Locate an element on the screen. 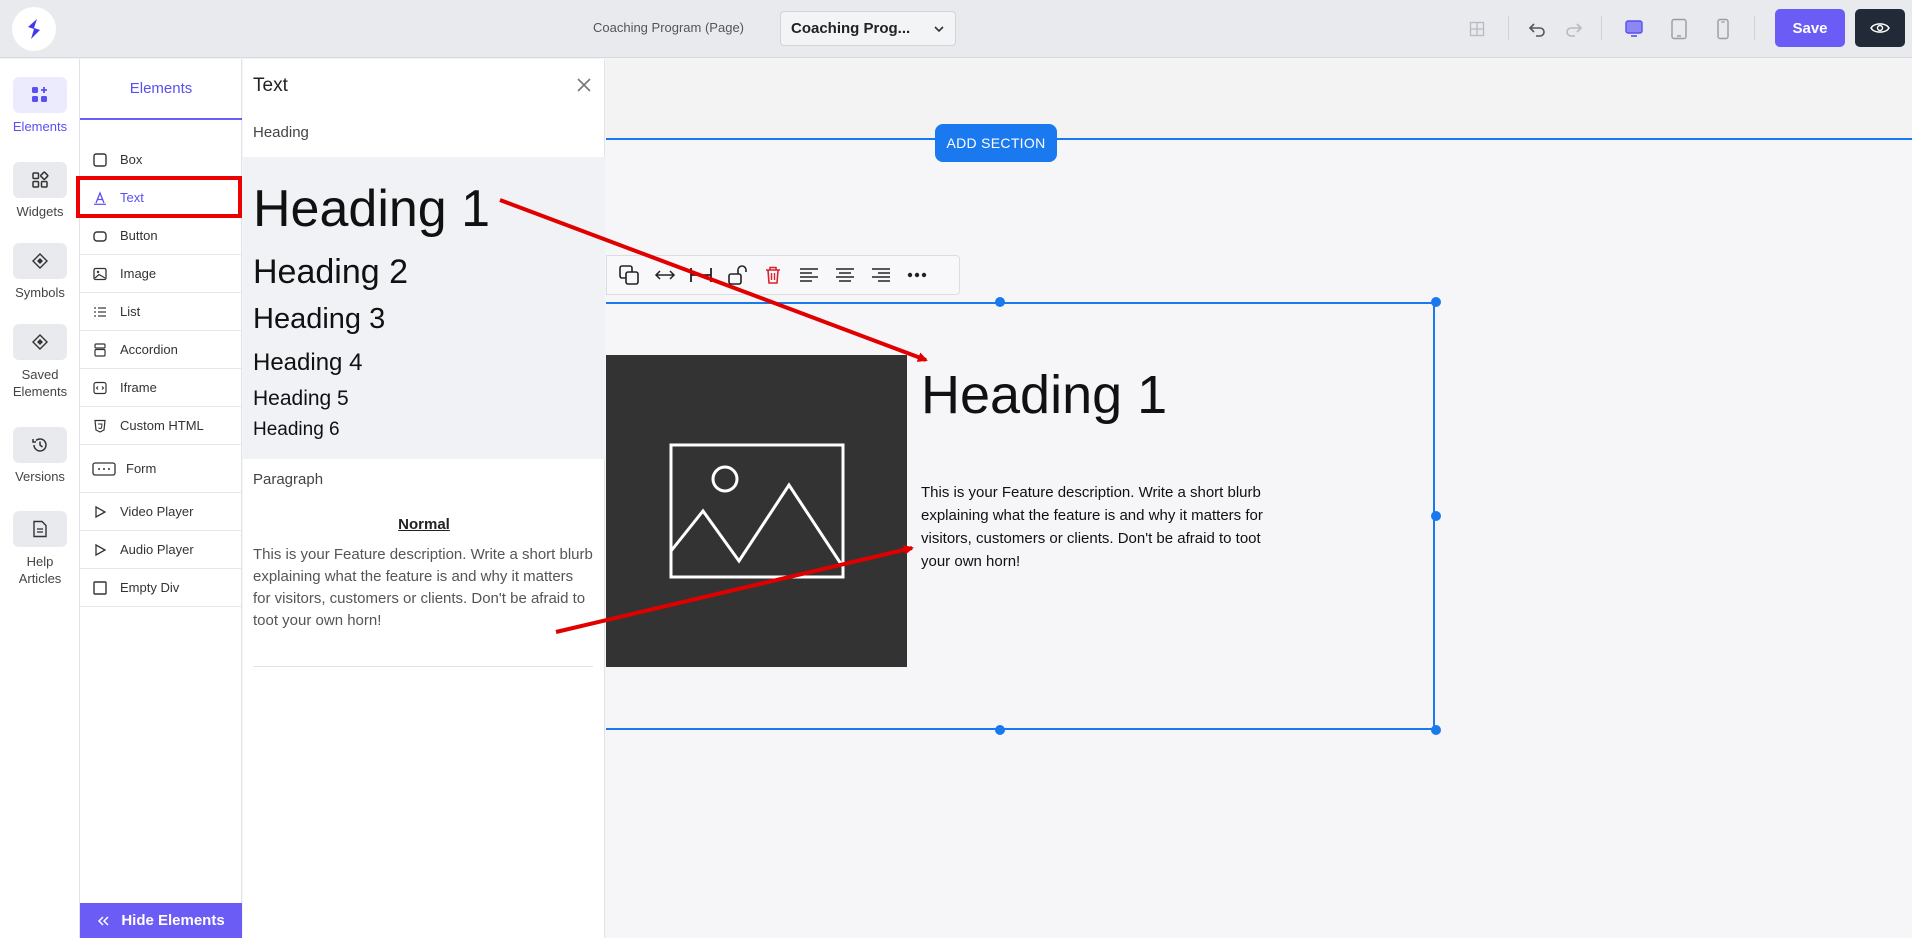 The image size is (1912, 938). box-icon is located at coordinates (100, 160).